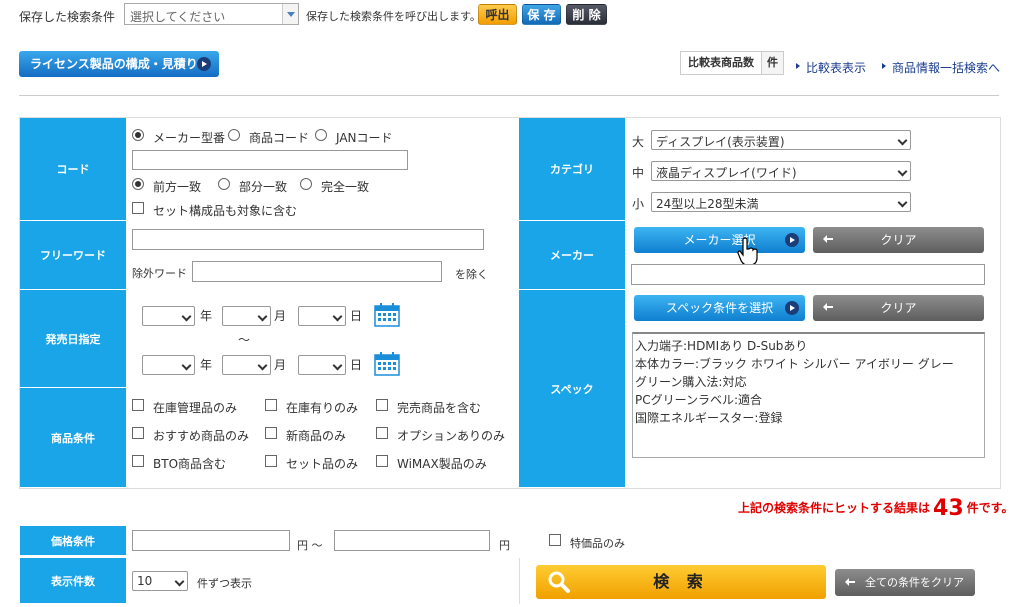 The width and height of the screenshot is (1026, 607). Describe the element at coordinates (190, 464) in the screenshot. I see `condition-label: BTO商品含む` at that location.